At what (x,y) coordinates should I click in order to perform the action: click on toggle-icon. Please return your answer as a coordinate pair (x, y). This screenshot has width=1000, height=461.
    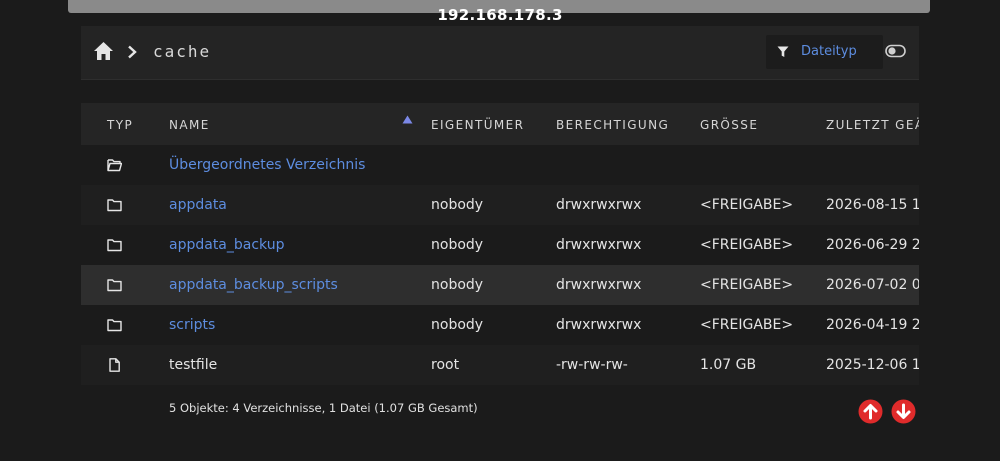
    Looking at the image, I should click on (895, 51).